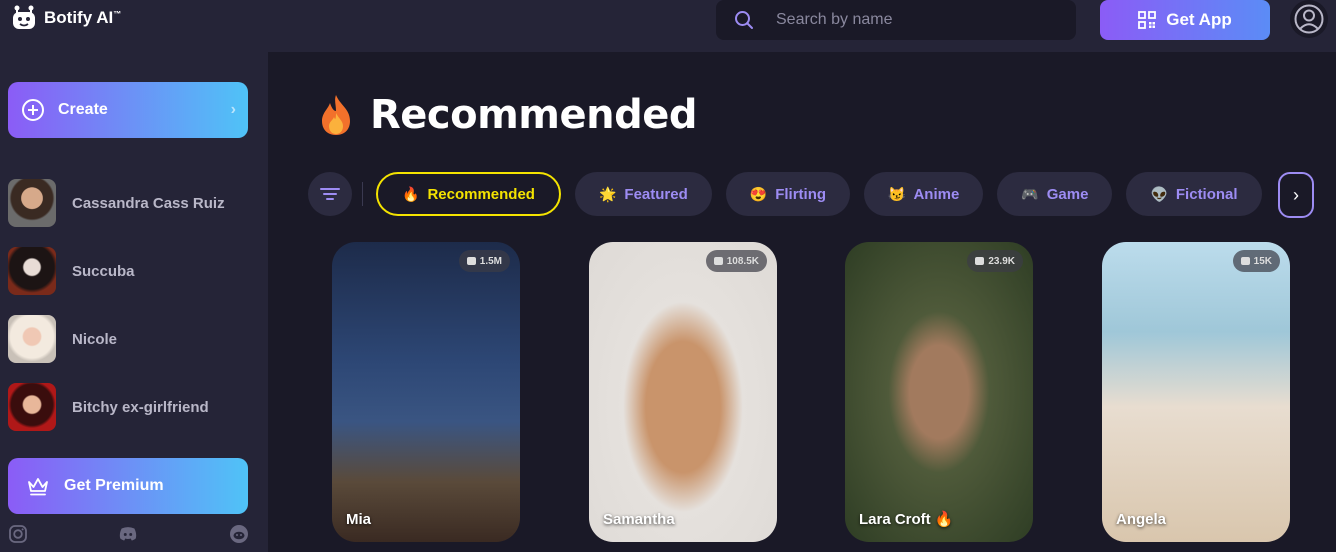  Describe the element at coordinates (18, 534) in the screenshot. I see `instagram-icon` at that location.